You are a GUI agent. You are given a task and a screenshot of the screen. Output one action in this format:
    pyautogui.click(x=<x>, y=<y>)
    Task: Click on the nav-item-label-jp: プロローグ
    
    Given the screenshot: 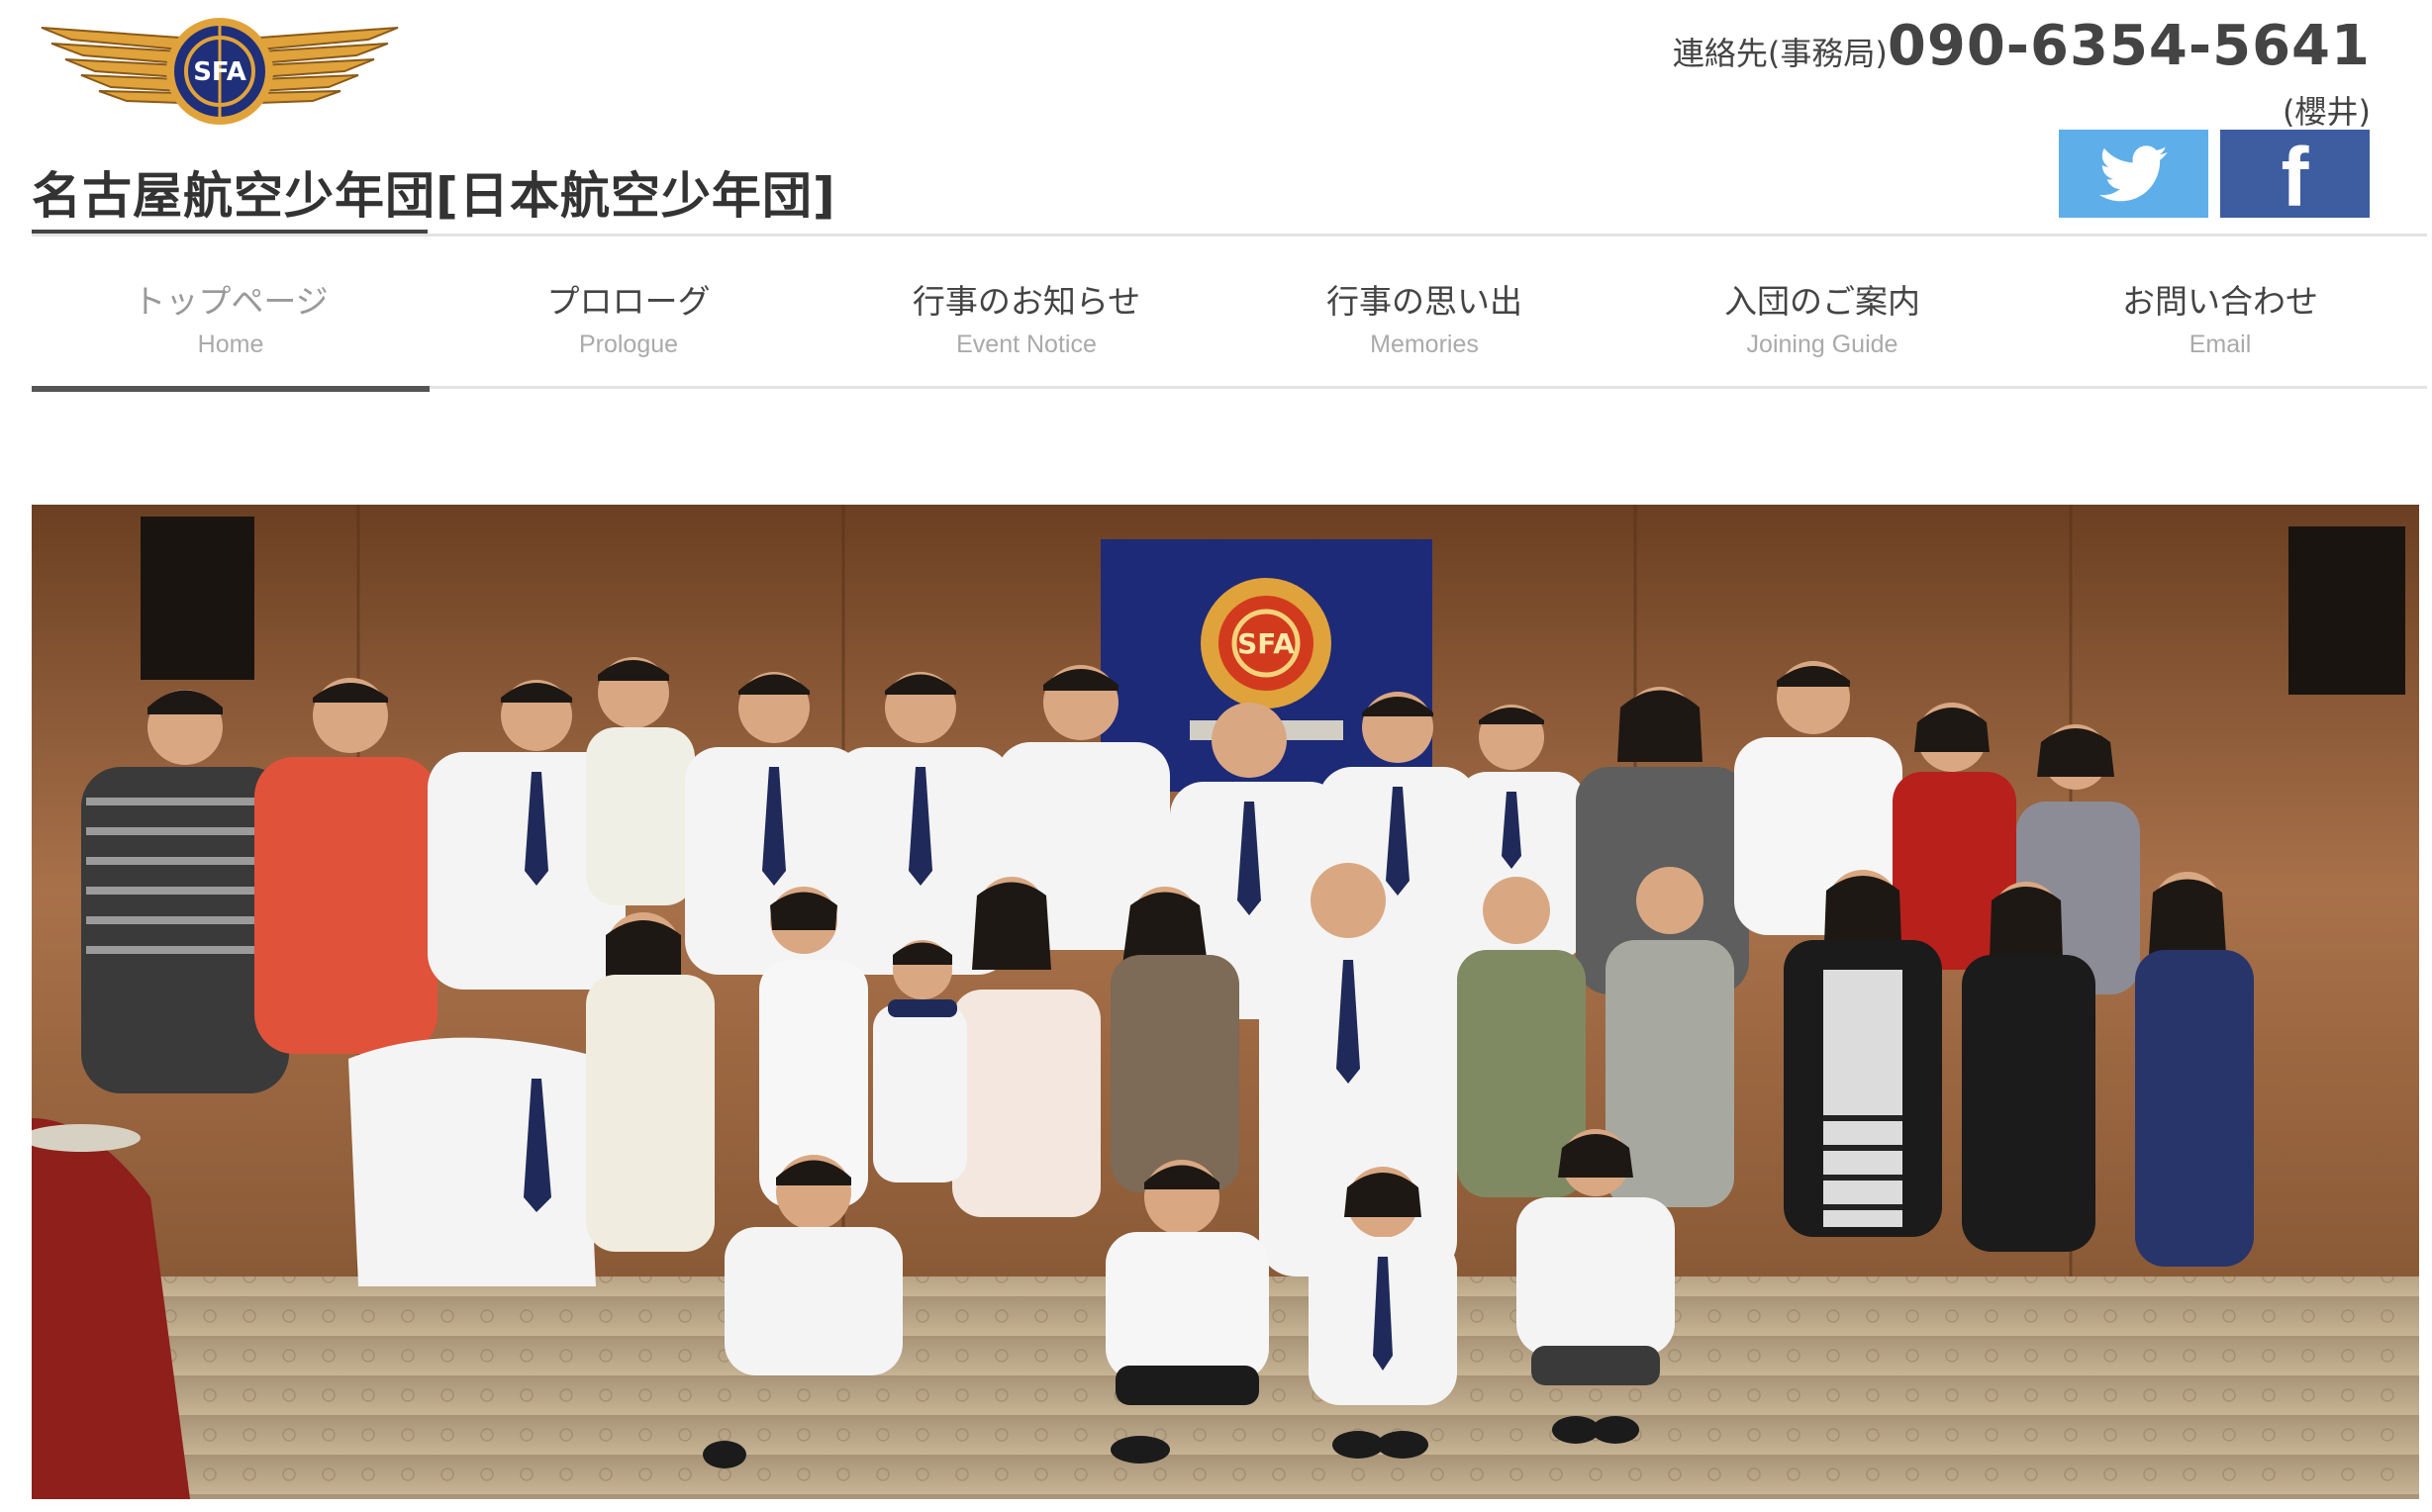 What is the action you would take?
    pyautogui.click(x=628, y=301)
    